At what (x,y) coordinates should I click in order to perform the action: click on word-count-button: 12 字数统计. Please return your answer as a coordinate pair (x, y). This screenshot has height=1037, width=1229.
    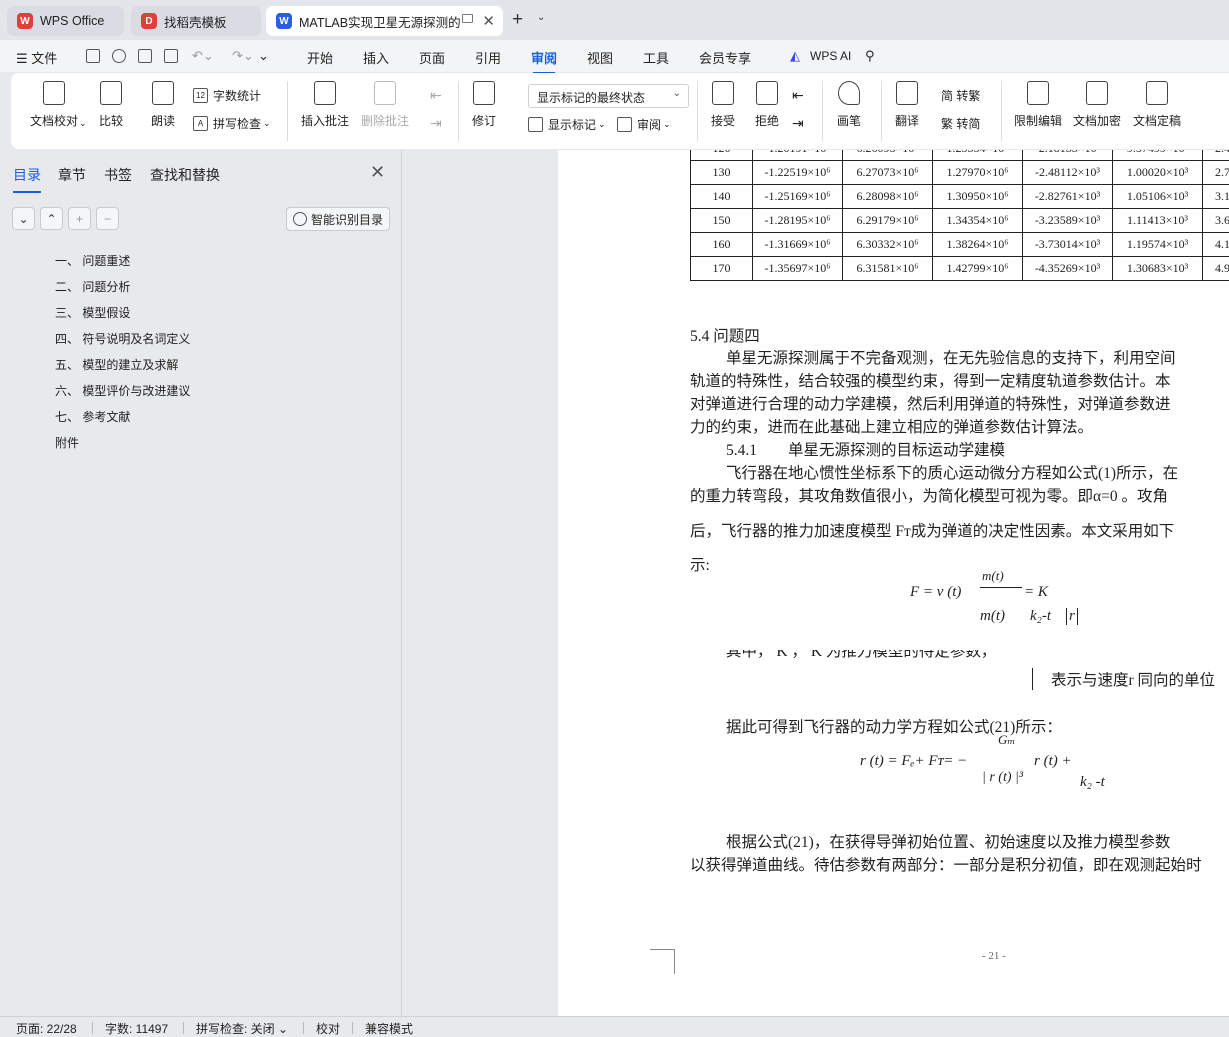
    Looking at the image, I should click on (227, 95).